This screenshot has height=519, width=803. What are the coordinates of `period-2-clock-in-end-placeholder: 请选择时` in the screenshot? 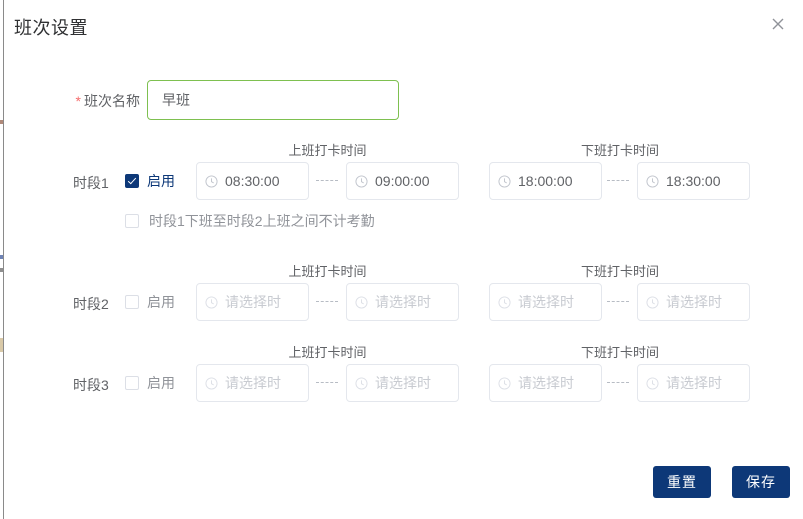 It's located at (403, 302).